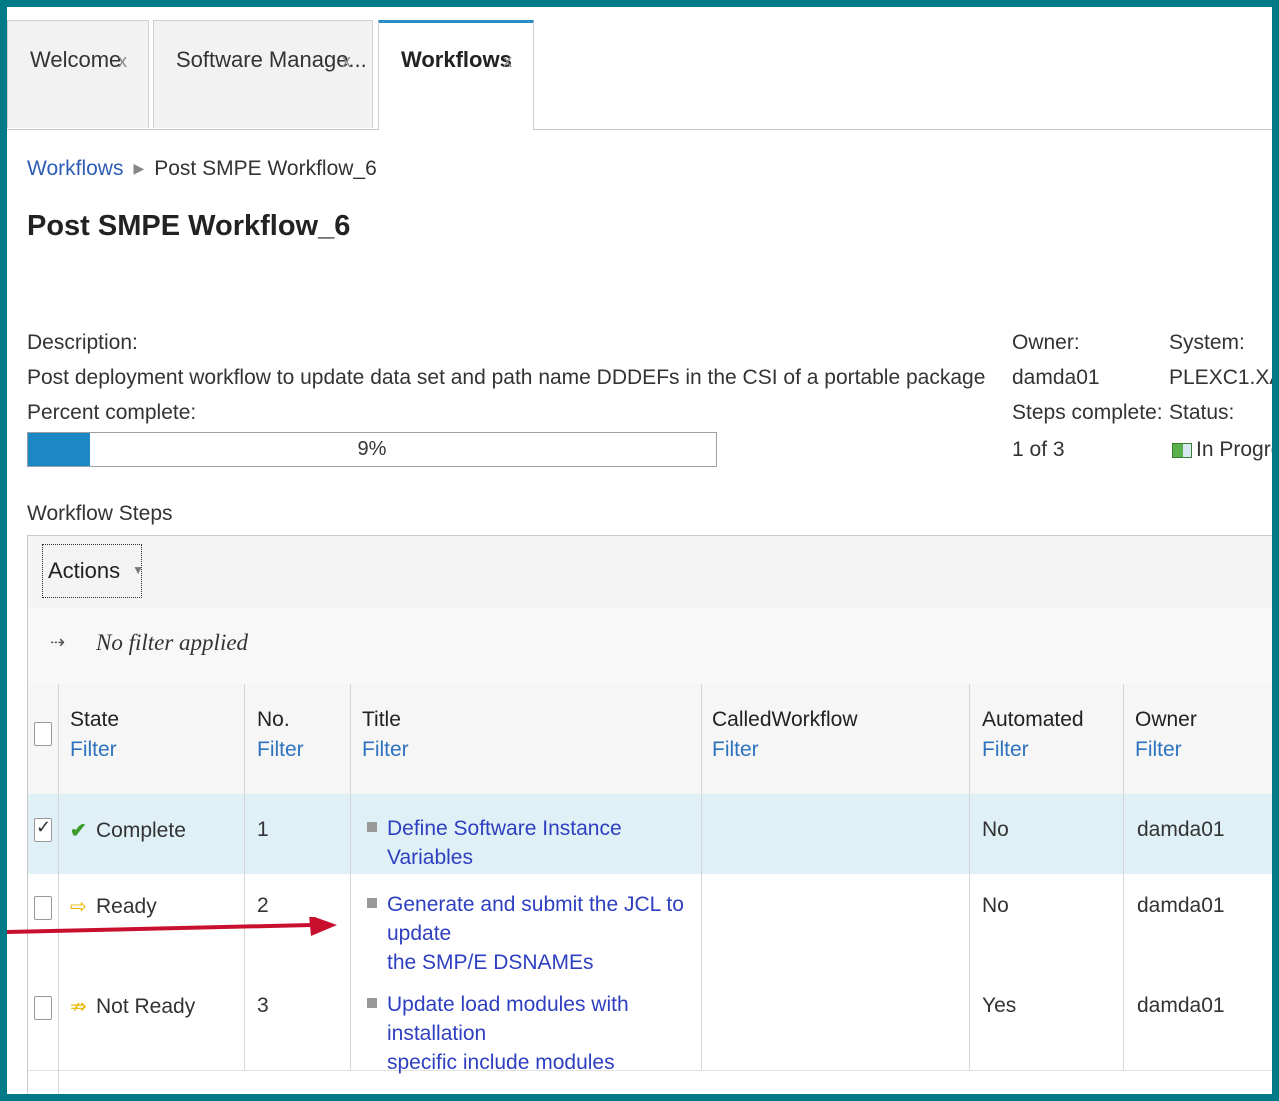 Image resolution: width=1279 pixels, height=1101 pixels. What do you see at coordinates (57, 642) in the screenshot?
I see `filter-icon: ⇢` at bounding box center [57, 642].